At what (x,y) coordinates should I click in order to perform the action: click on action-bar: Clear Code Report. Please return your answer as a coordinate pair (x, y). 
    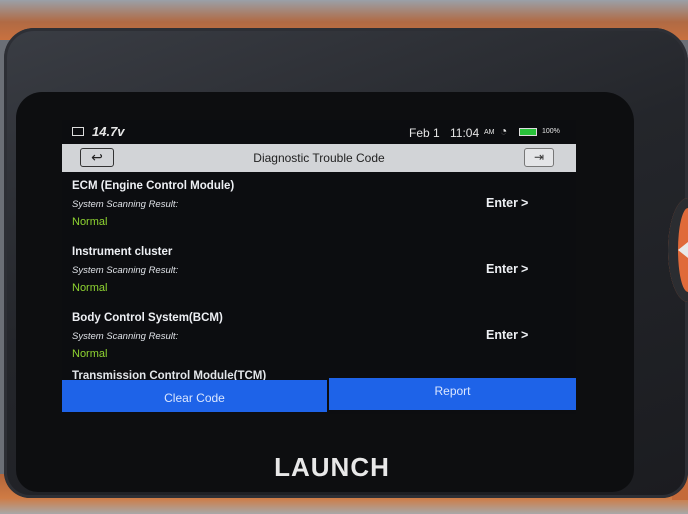
    Looking at the image, I should click on (319, 395).